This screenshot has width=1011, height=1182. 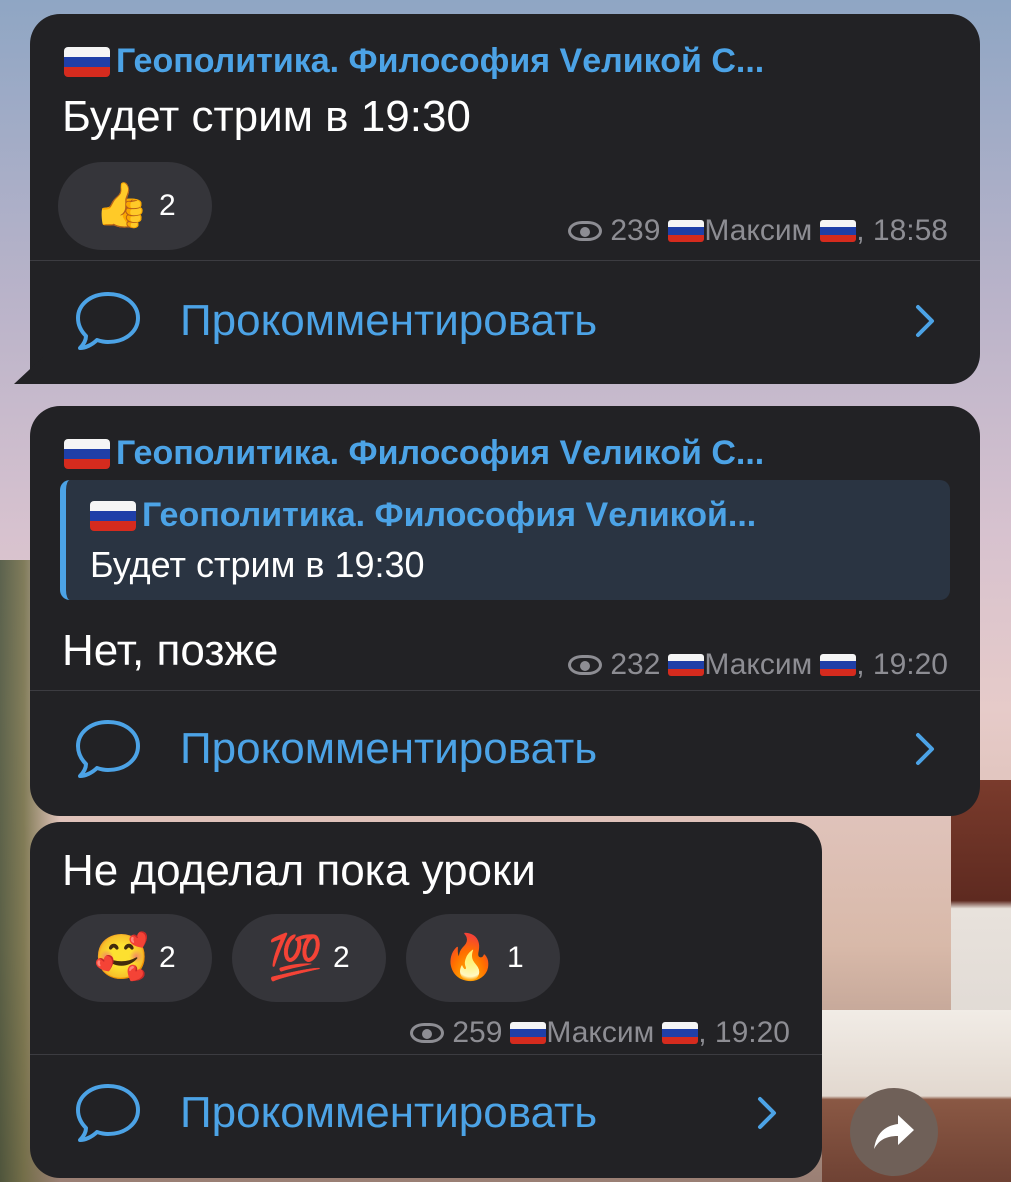 I want to click on message-meta: 259 Максим , 19:20, so click(x=600, y=1033).